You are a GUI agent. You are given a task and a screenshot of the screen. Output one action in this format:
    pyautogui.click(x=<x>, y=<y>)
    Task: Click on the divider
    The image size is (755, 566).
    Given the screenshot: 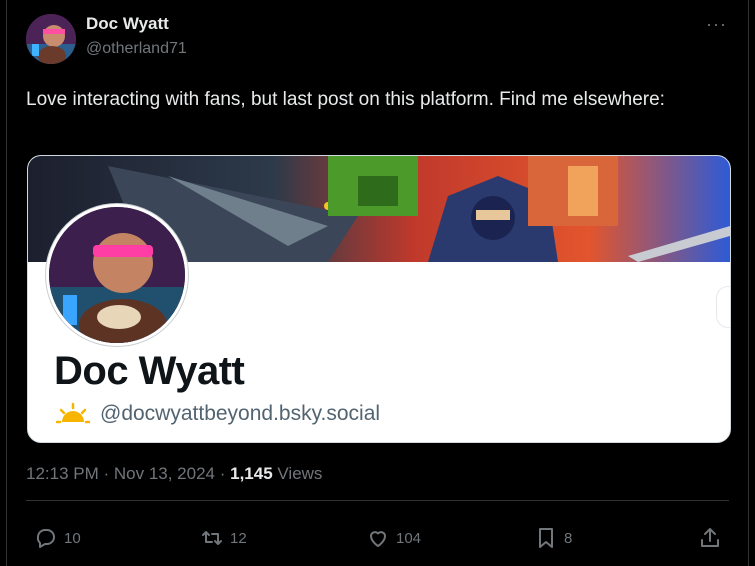 What is the action you would take?
    pyautogui.click(x=377, y=500)
    